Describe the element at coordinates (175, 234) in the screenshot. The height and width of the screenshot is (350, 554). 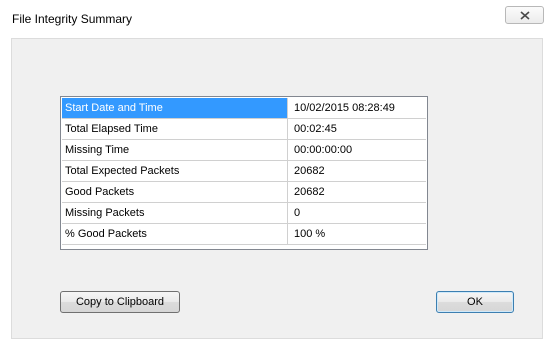
I see `row-label: % Good Packets` at that location.